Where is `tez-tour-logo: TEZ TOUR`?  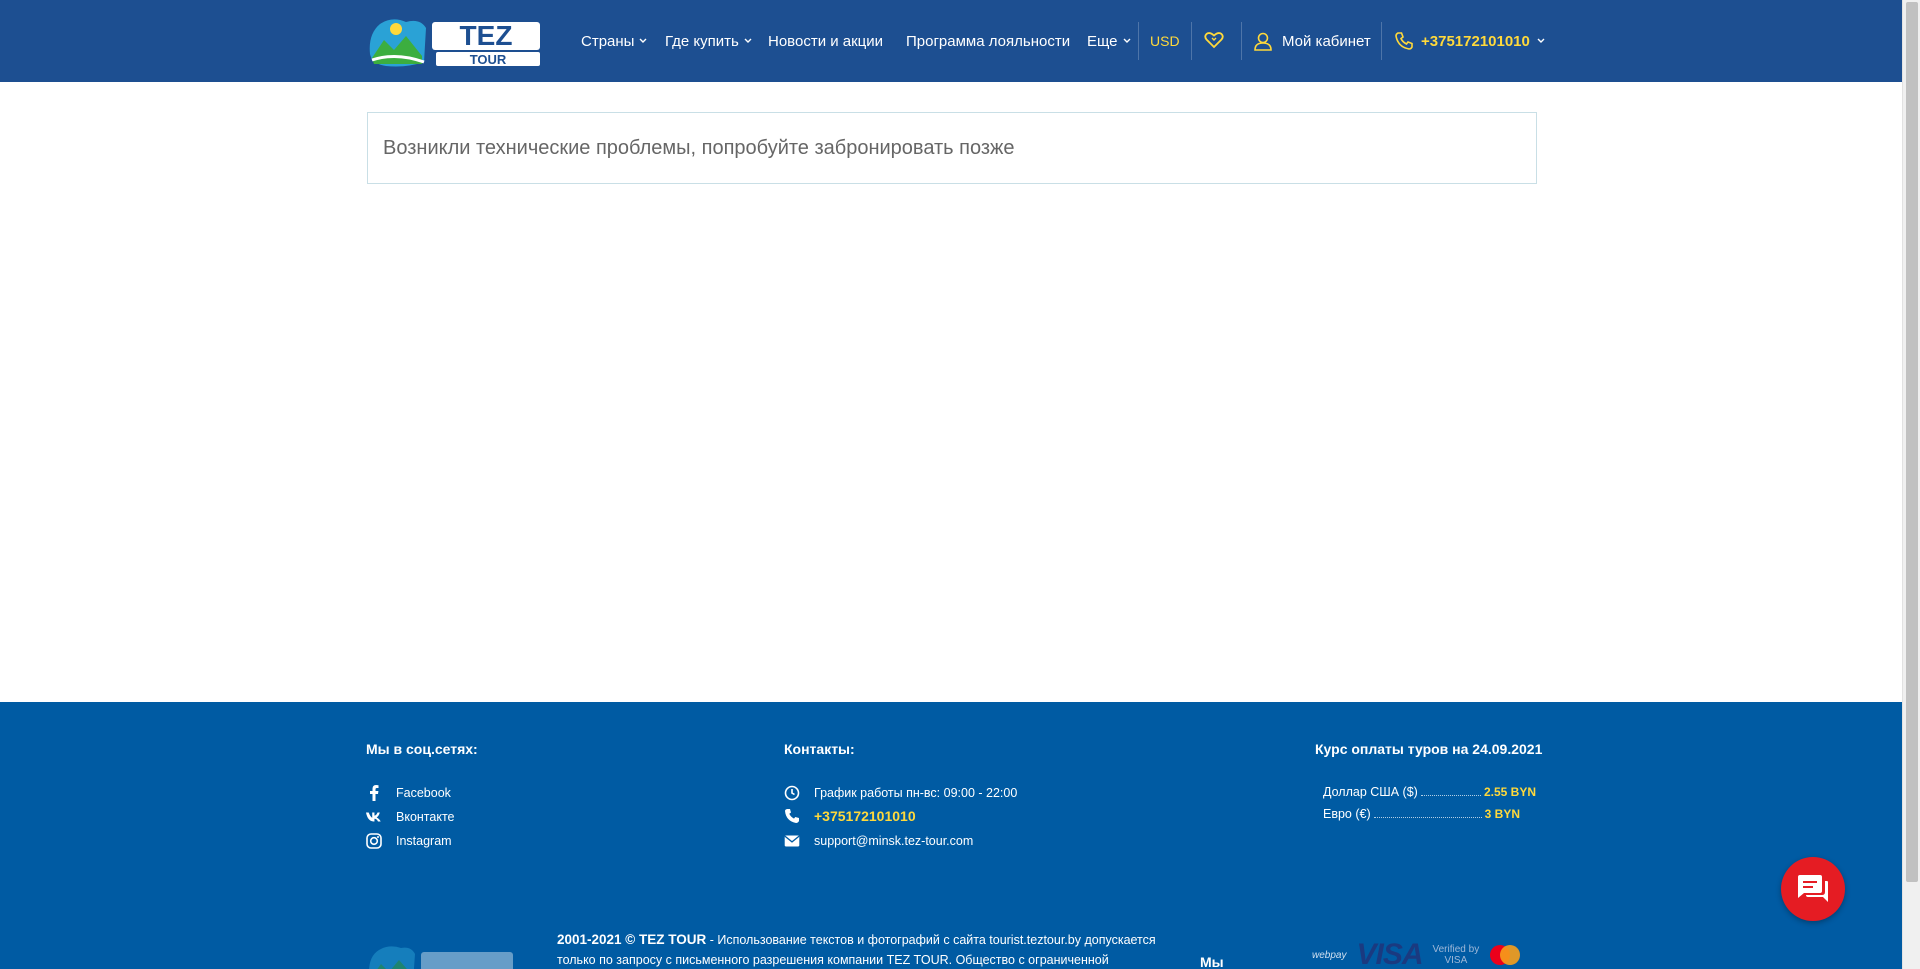 tez-tour-logo: TEZ TOUR is located at coordinates (455, 41).